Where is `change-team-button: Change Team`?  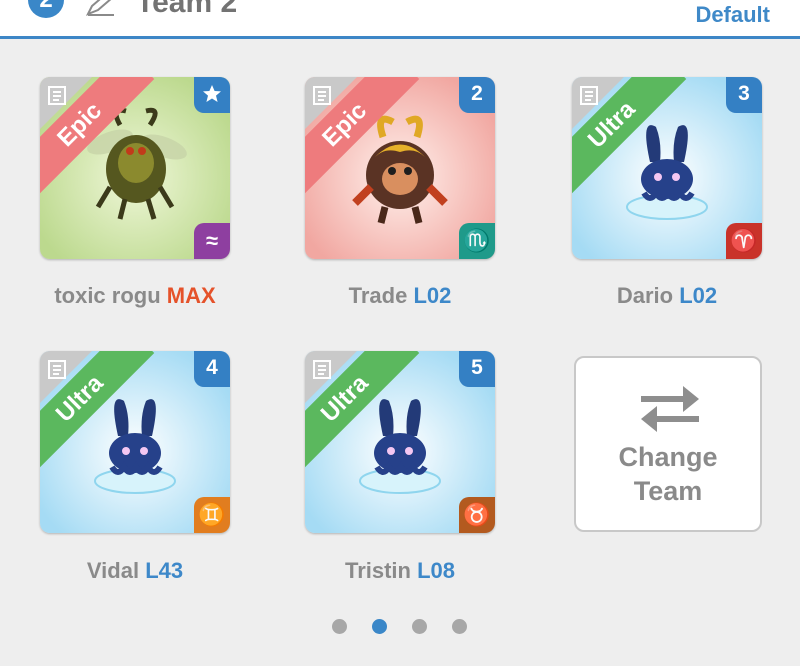
change-team-button: Change Team is located at coordinates (668, 444).